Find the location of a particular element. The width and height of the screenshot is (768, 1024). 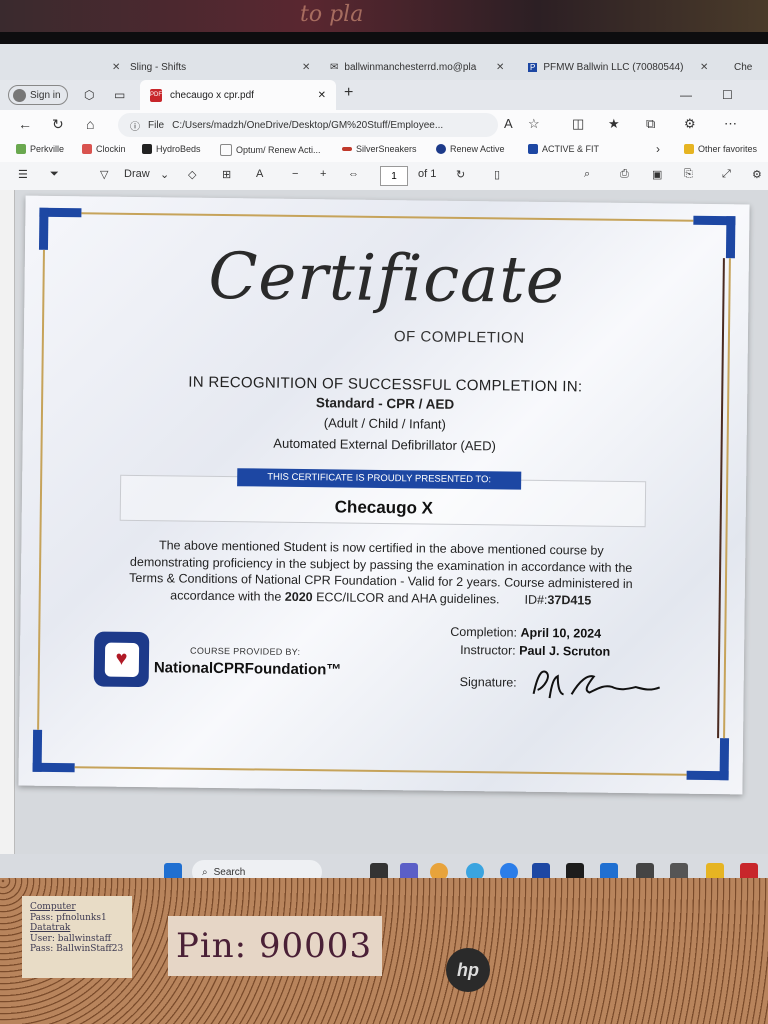

draw-label: Draw is located at coordinates (137, 174).